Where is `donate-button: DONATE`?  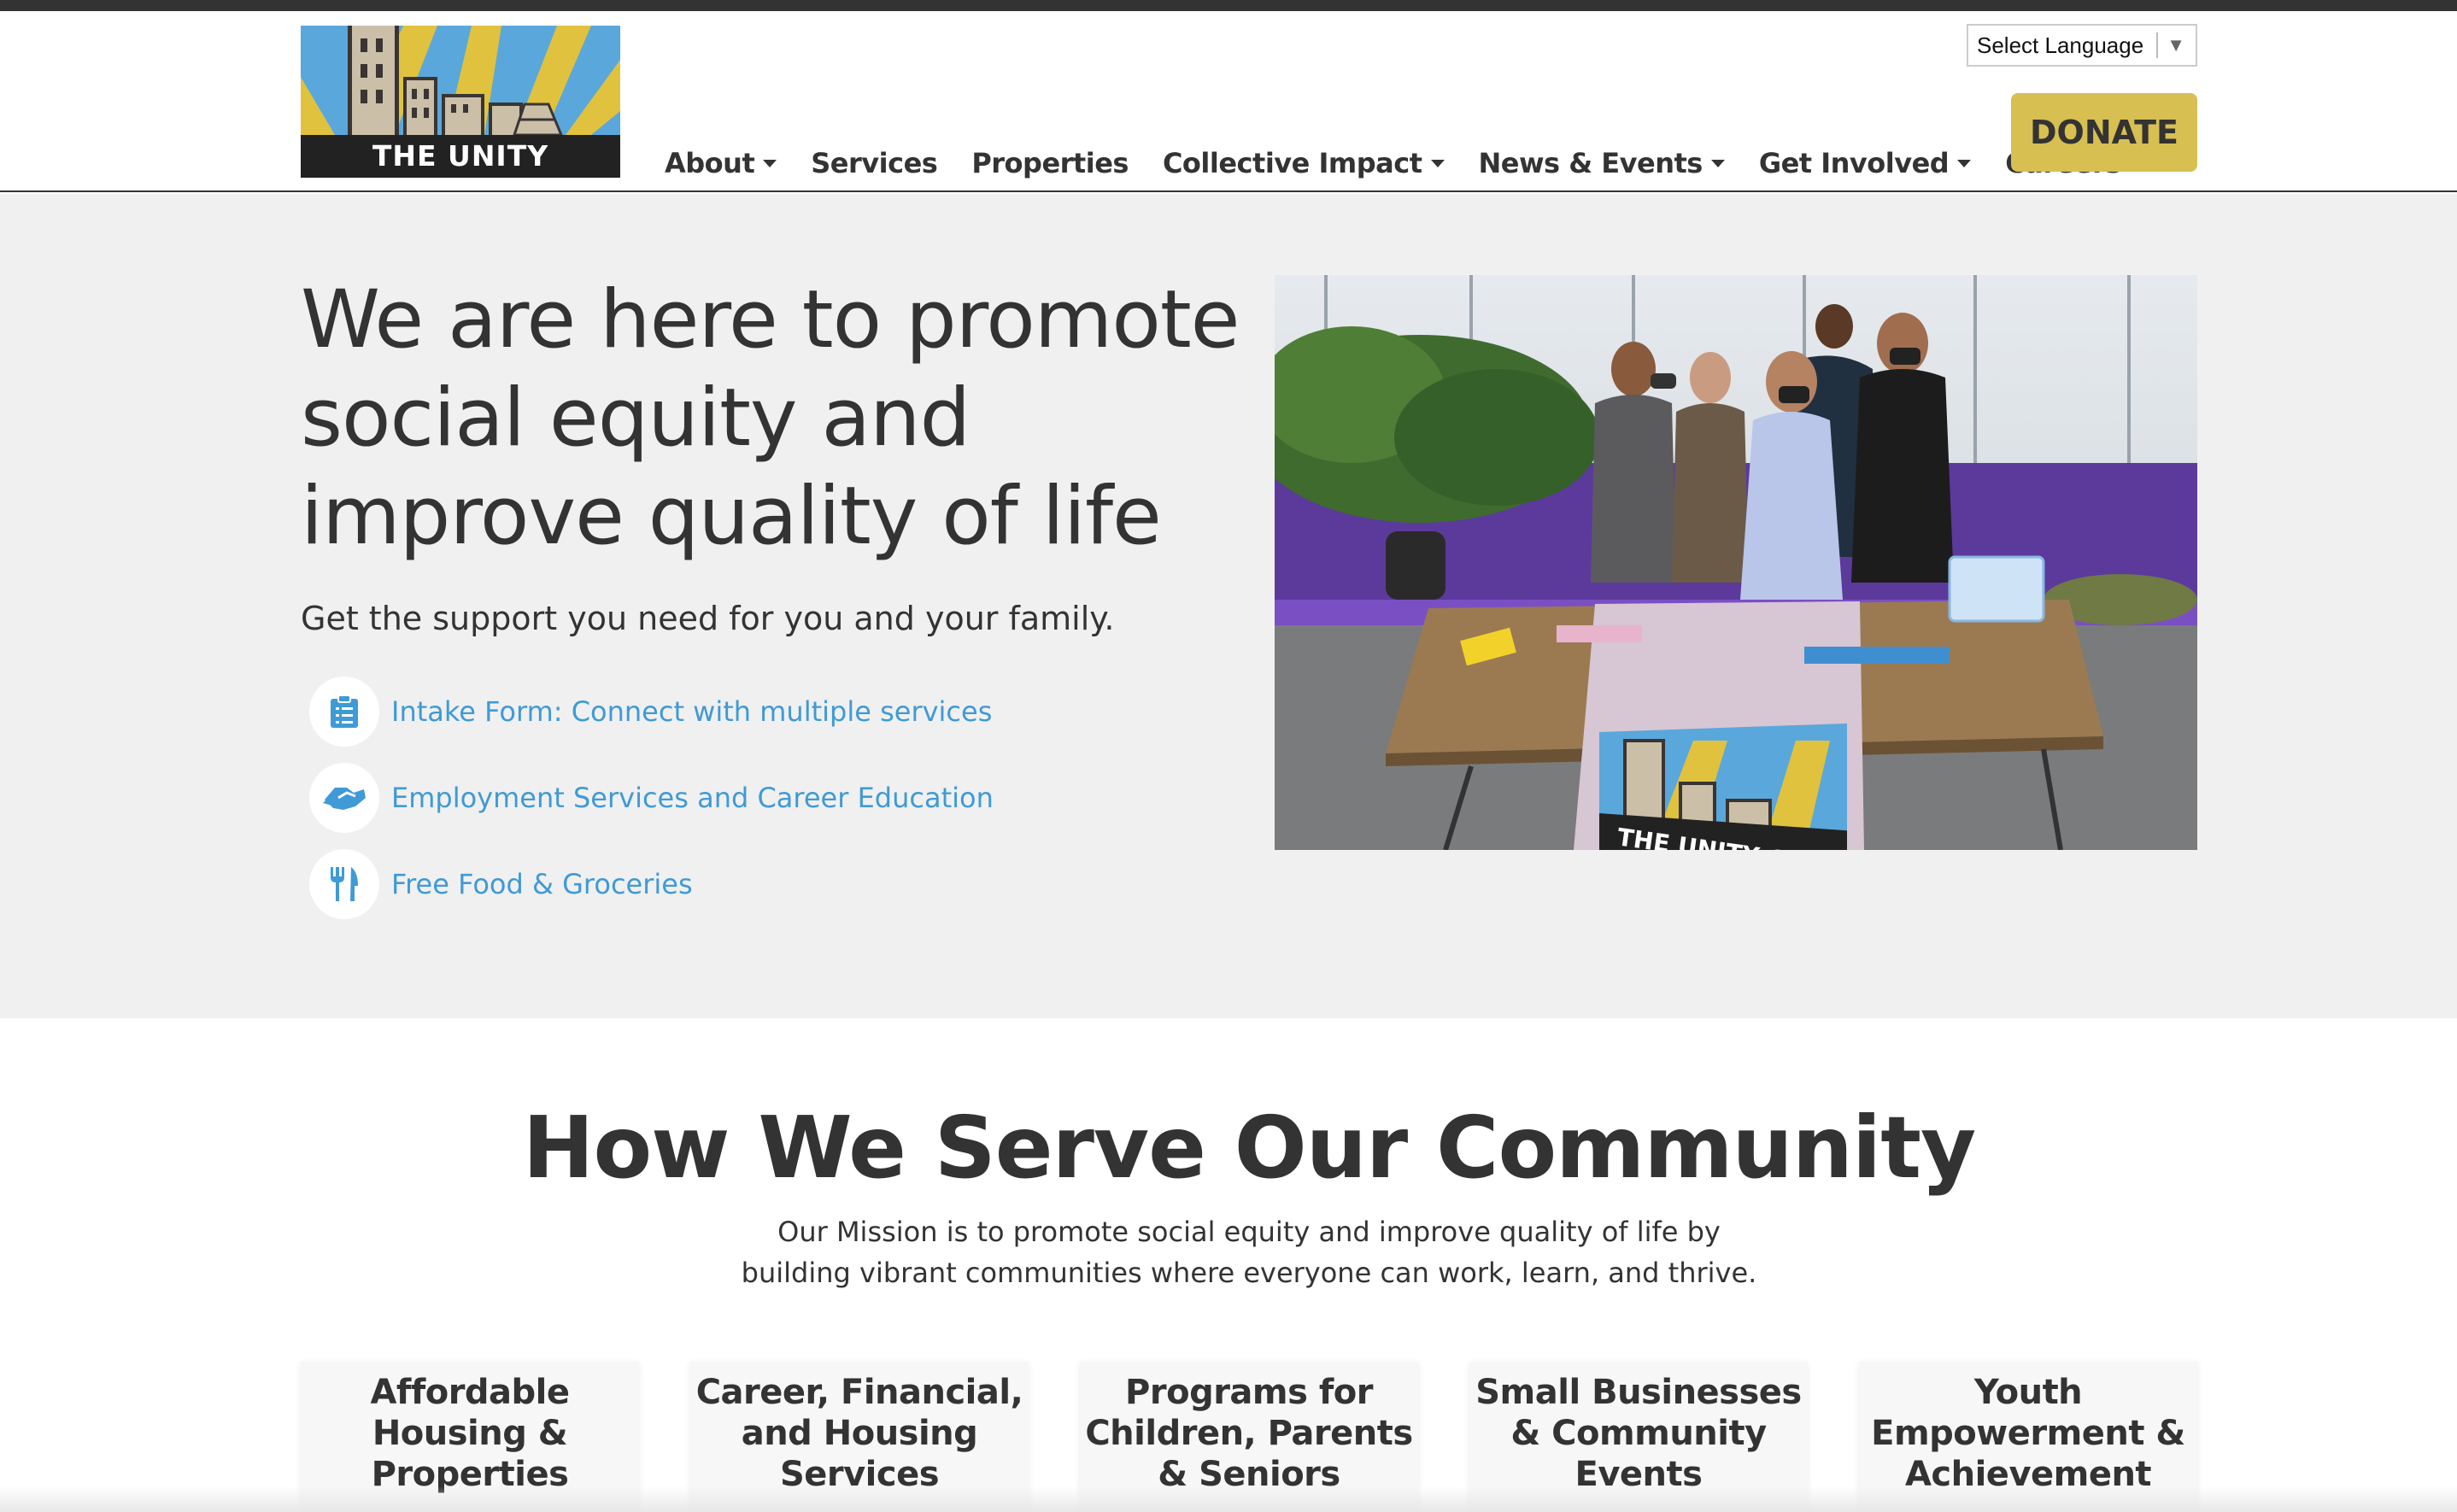
donate-button: DONATE is located at coordinates (2104, 132).